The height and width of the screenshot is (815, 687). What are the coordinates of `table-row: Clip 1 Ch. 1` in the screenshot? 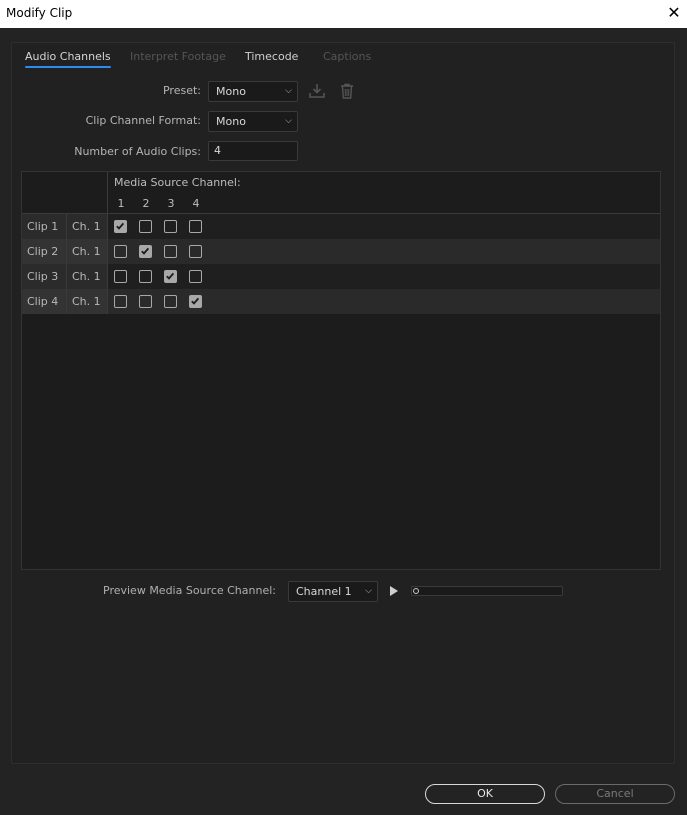 It's located at (341, 226).